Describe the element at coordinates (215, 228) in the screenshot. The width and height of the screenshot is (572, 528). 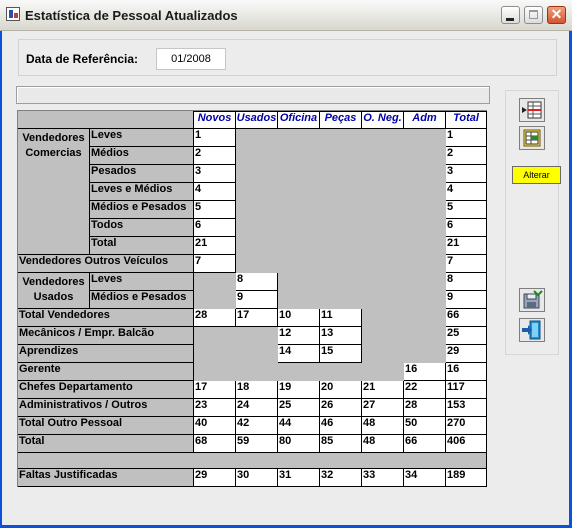
I see `cell-todos-novos: 6` at that location.